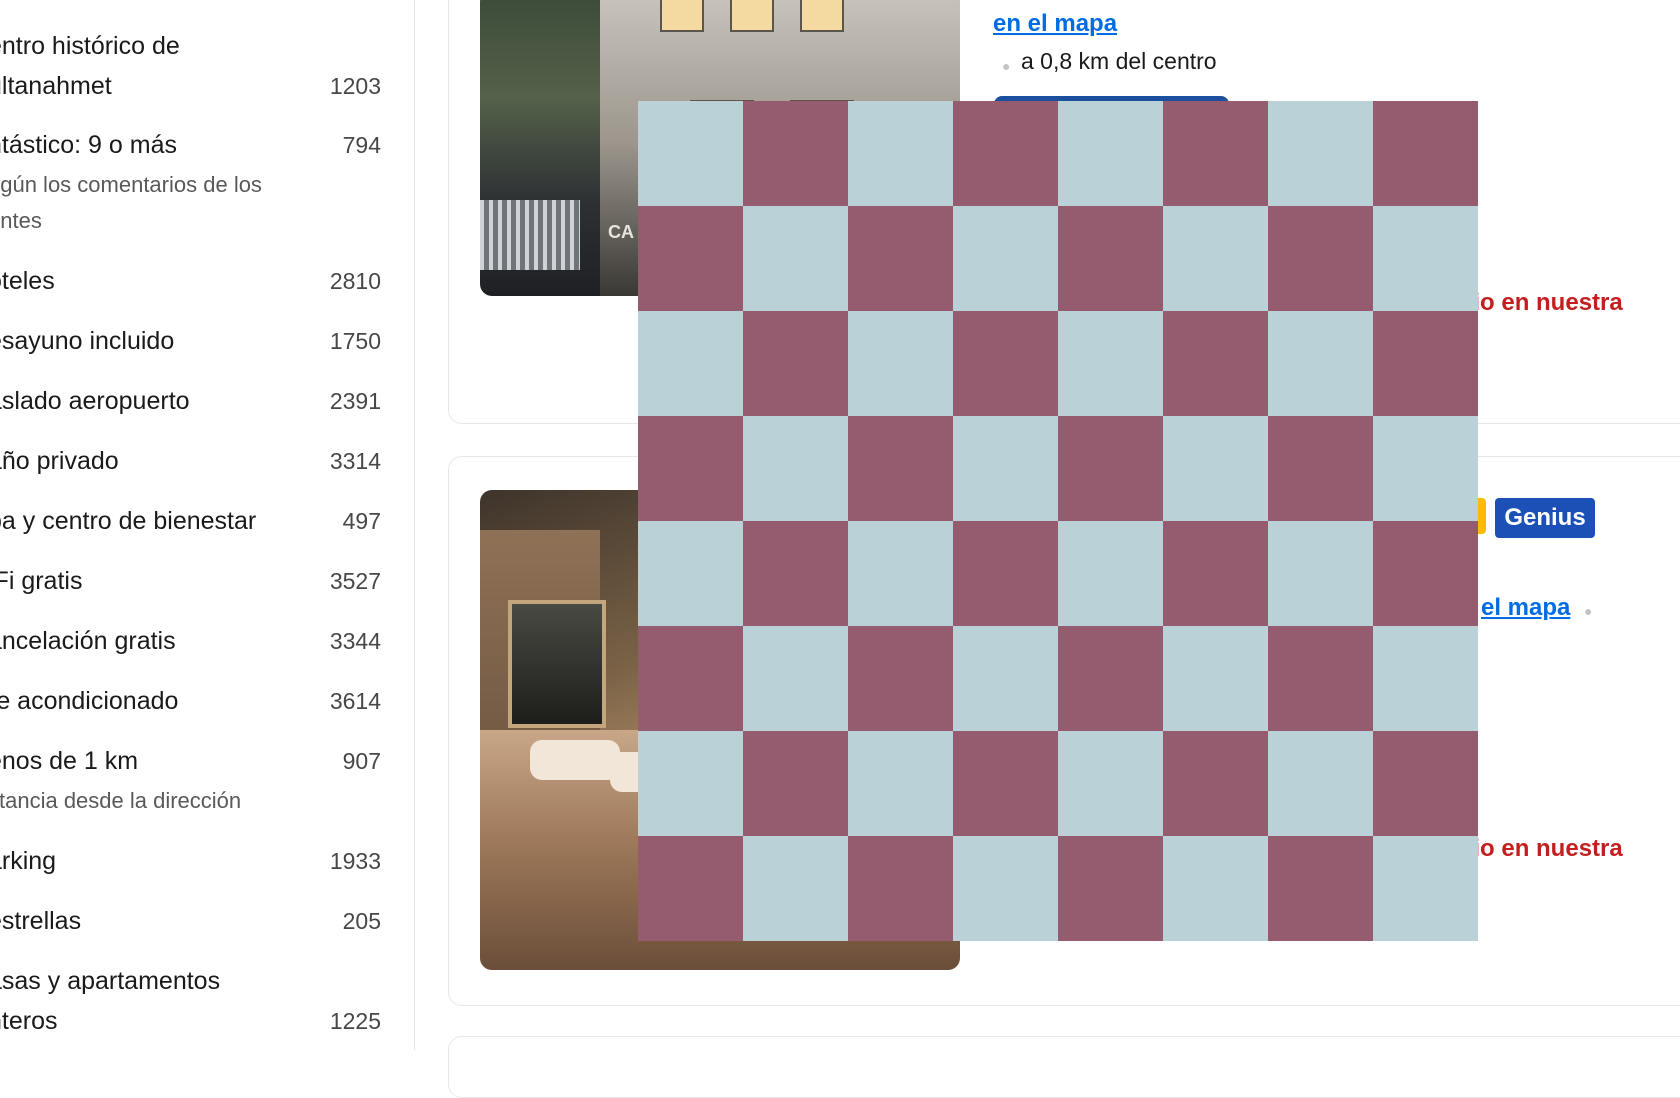  I want to click on filter-count: 2391, so click(355, 401).